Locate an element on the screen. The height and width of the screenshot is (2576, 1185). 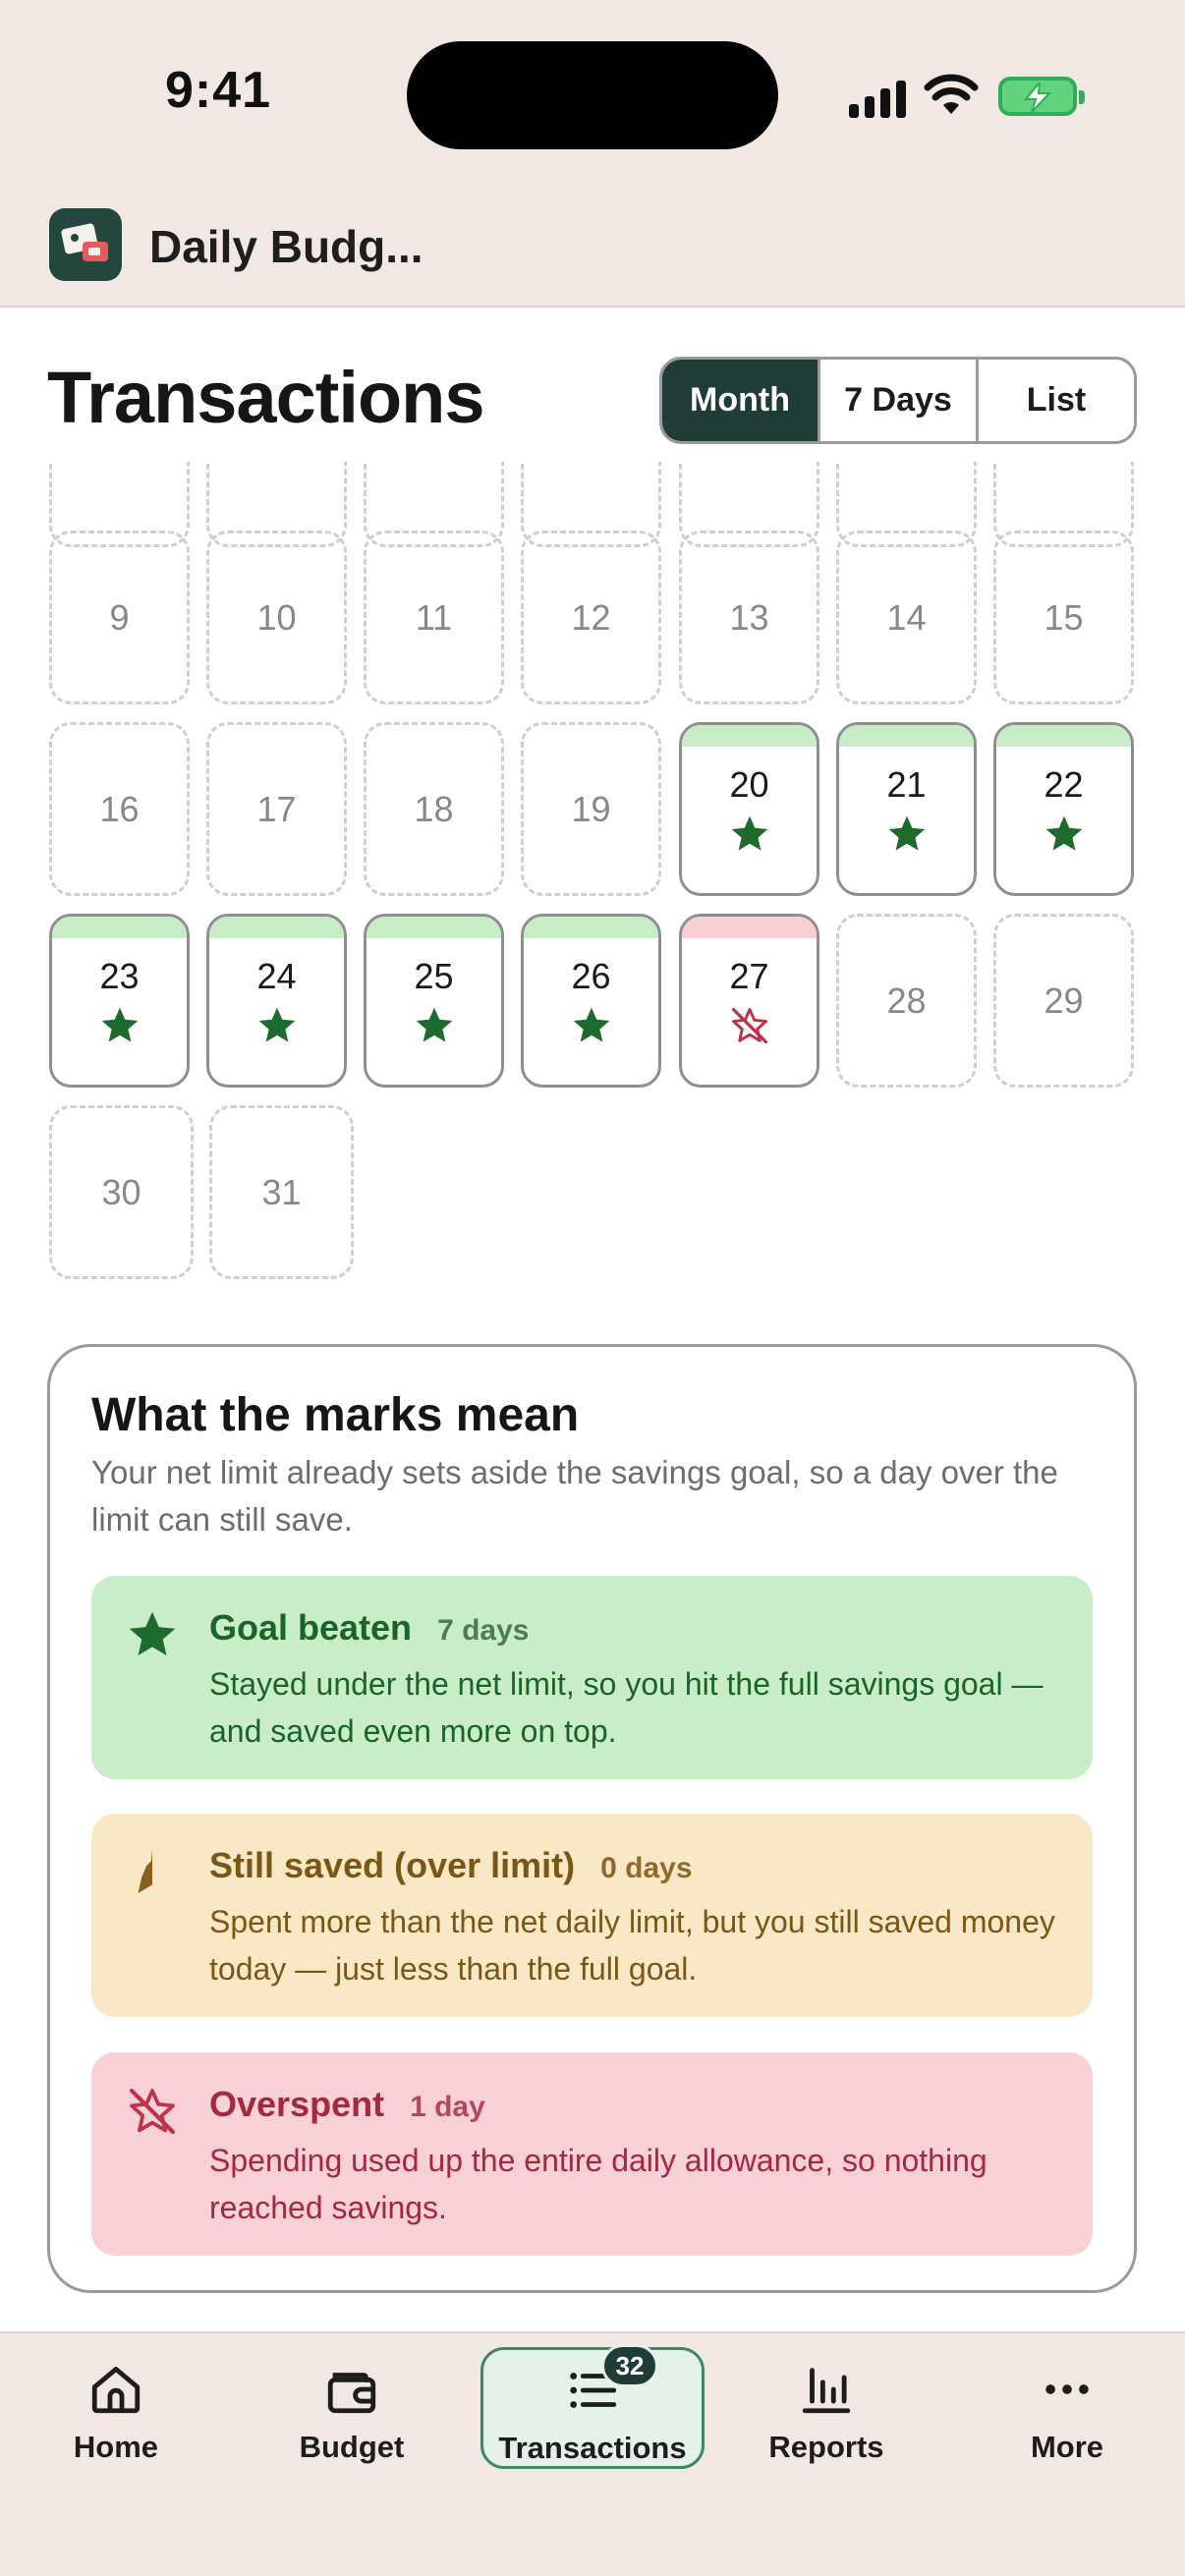
calendar-day-number: 11 is located at coordinates (434, 617).